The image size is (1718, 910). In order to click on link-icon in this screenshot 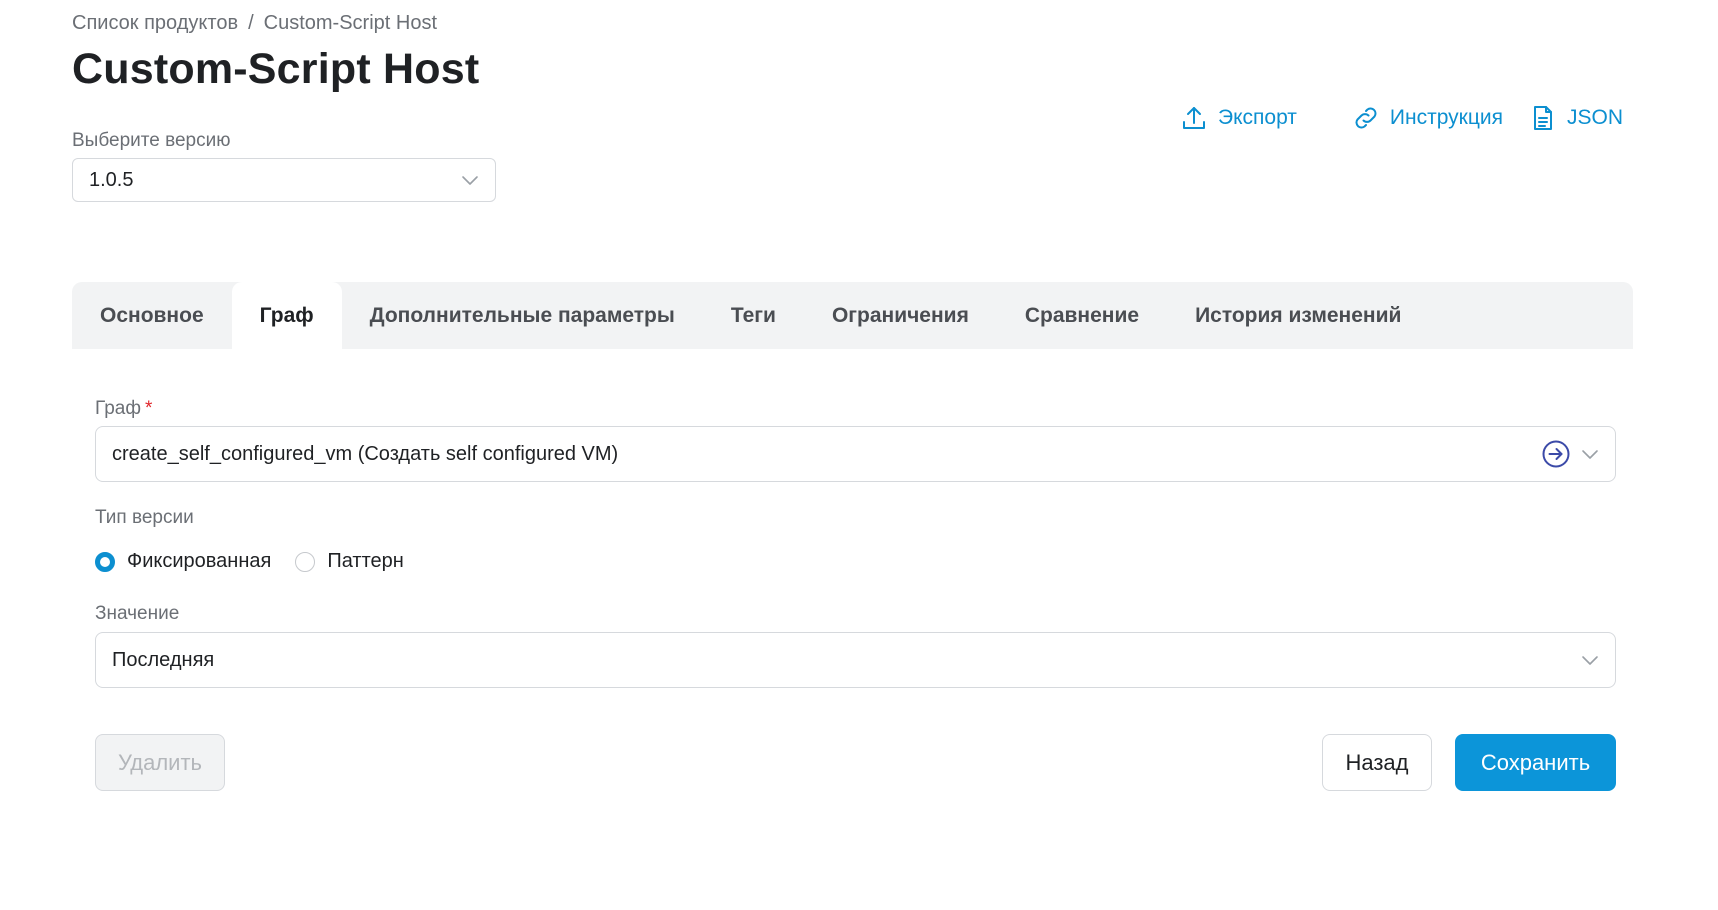, I will do `click(1366, 118)`.